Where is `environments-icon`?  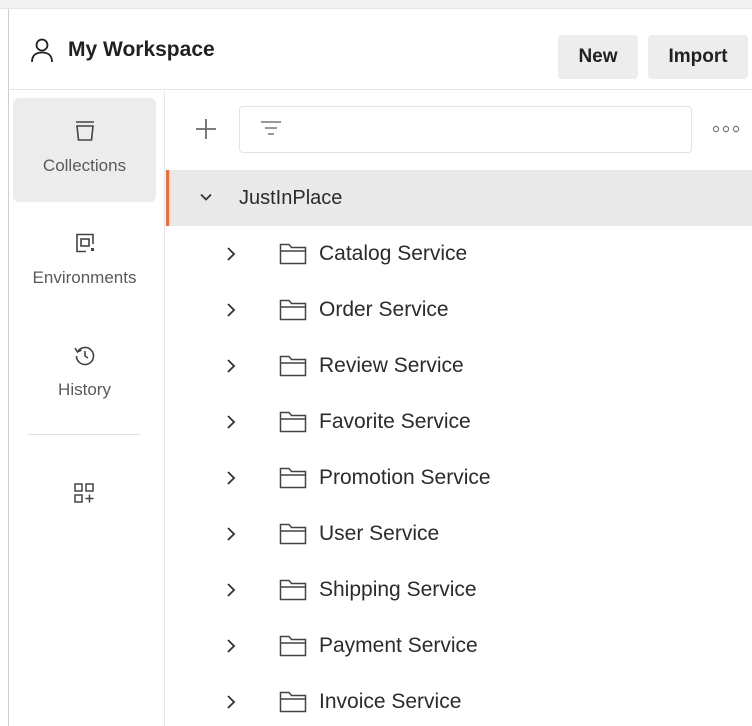
environments-icon is located at coordinates (85, 243).